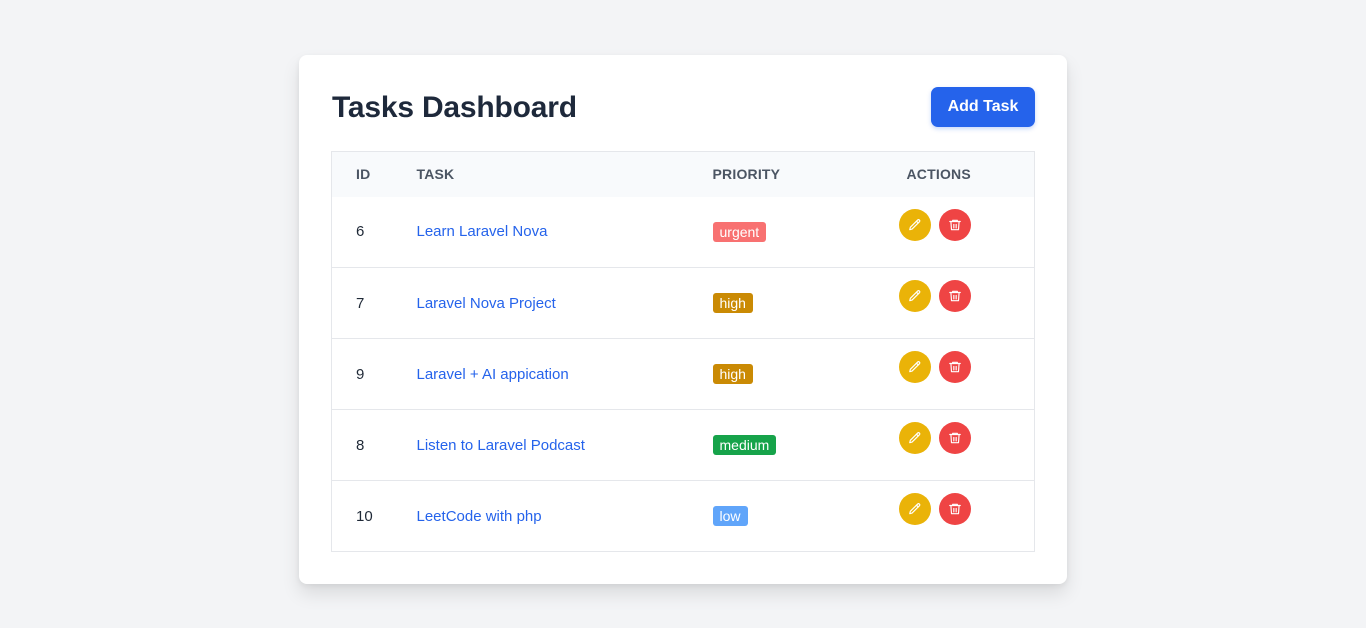  Describe the element at coordinates (561, 374) in the screenshot. I see `task-link: Laravel + AI appication` at that location.